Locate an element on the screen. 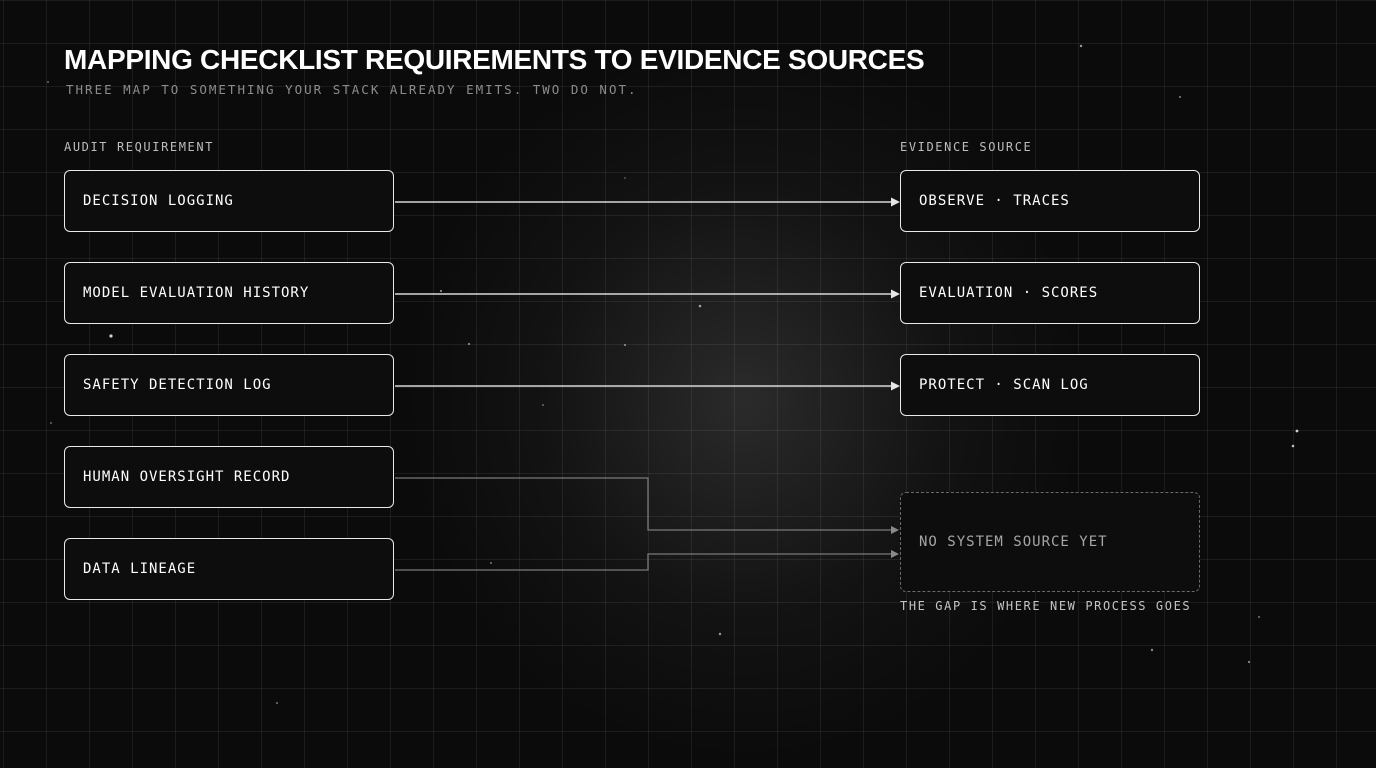  connector-safety-detection-log is located at coordinates (647, 386).